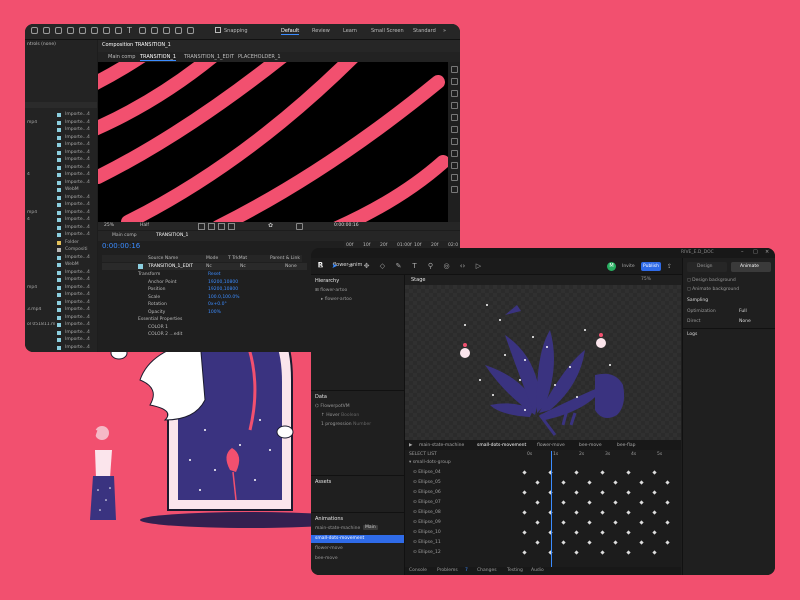 This screenshot has height=600, width=800. I want to click on libraries-icon, so click(454, 129).